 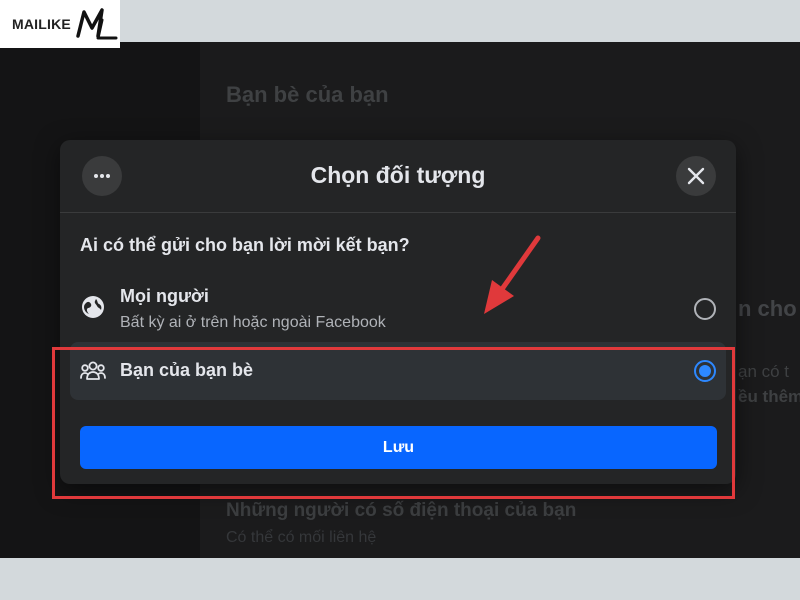 What do you see at coordinates (245, 245) in the screenshot?
I see `audience-question: Ai có thể gửi cho bạn lời mời kết bạn?` at bounding box center [245, 245].